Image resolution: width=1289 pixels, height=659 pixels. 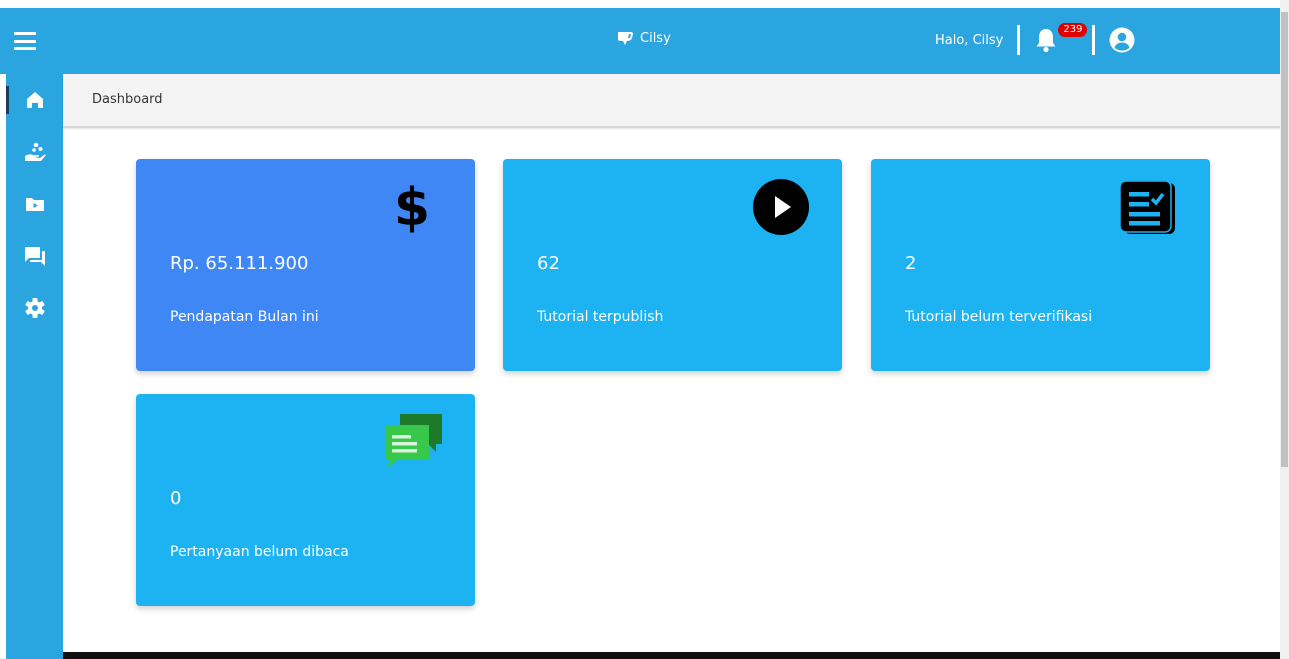 What do you see at coordinates (999, 317) in the screenshot?
I see `card-label: Tutorial belum terverifikasi` at bounding box center [999, 317].